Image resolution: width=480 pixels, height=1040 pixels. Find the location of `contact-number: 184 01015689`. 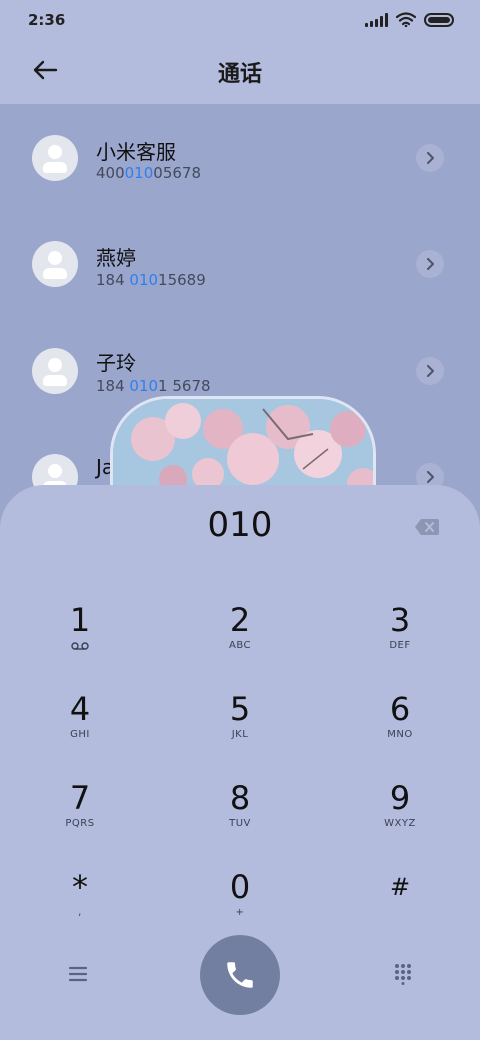

contact-number: 184 01015689 is located at coordinates (151, 280).